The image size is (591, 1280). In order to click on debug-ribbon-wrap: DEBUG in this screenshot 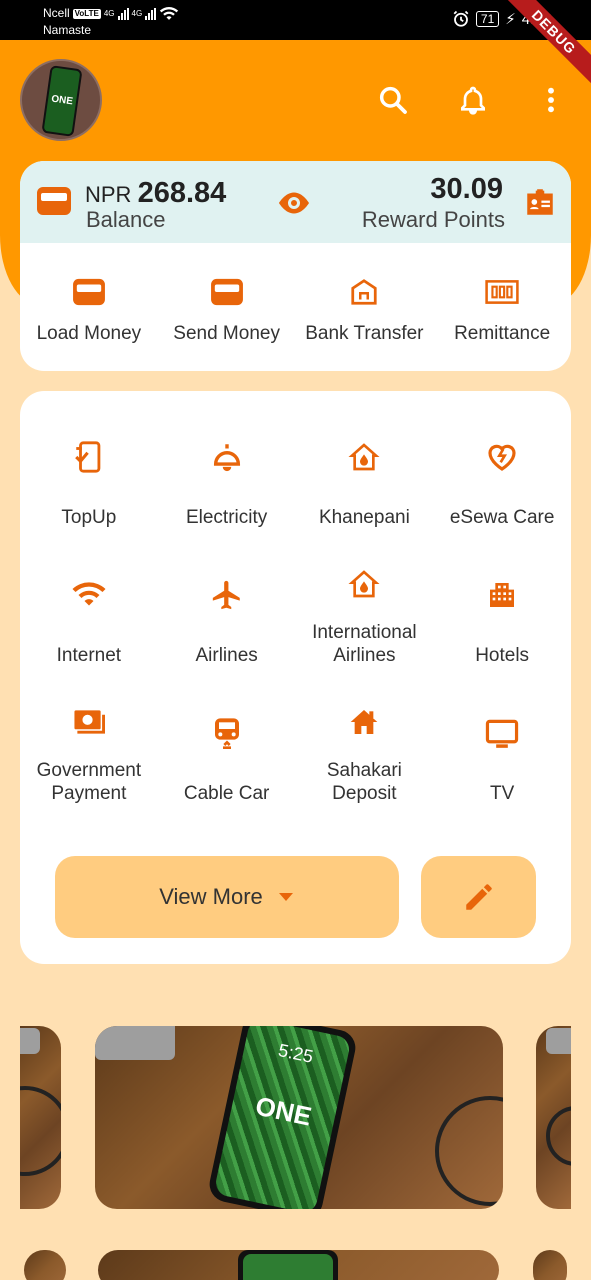, I will do `click(546, 45)`.